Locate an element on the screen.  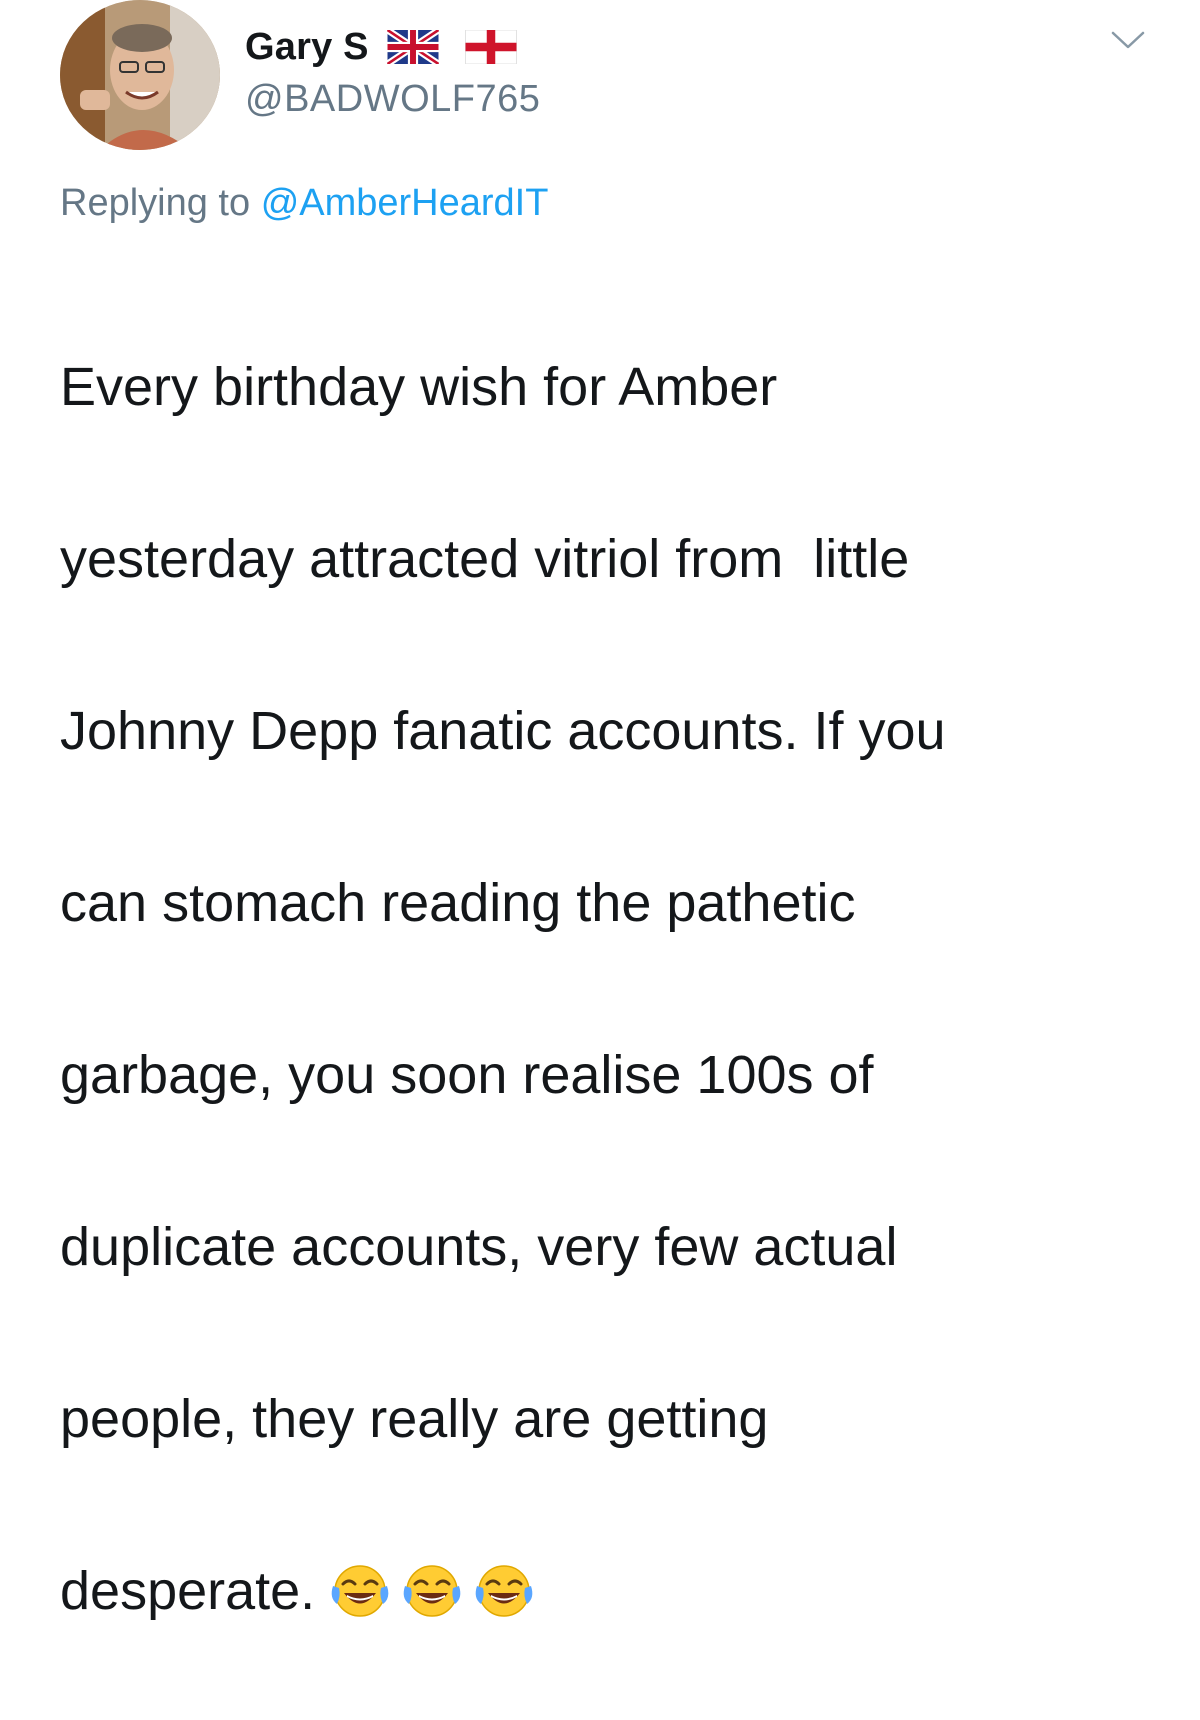
tweet-body-line: Every birthday wish for Amber is located at coordinates (419, 387).